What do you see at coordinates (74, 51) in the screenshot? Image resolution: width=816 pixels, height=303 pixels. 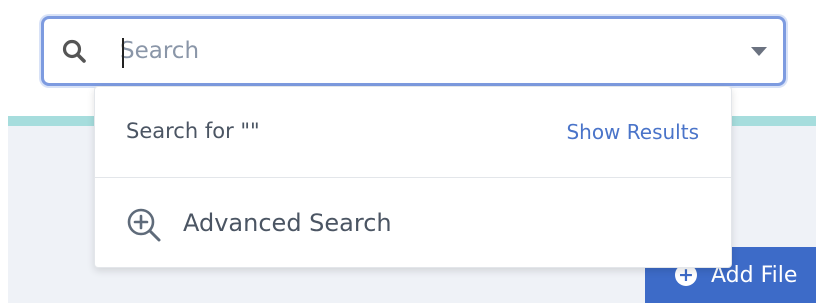 I see `search-icon` at bounding box center [74, 51].